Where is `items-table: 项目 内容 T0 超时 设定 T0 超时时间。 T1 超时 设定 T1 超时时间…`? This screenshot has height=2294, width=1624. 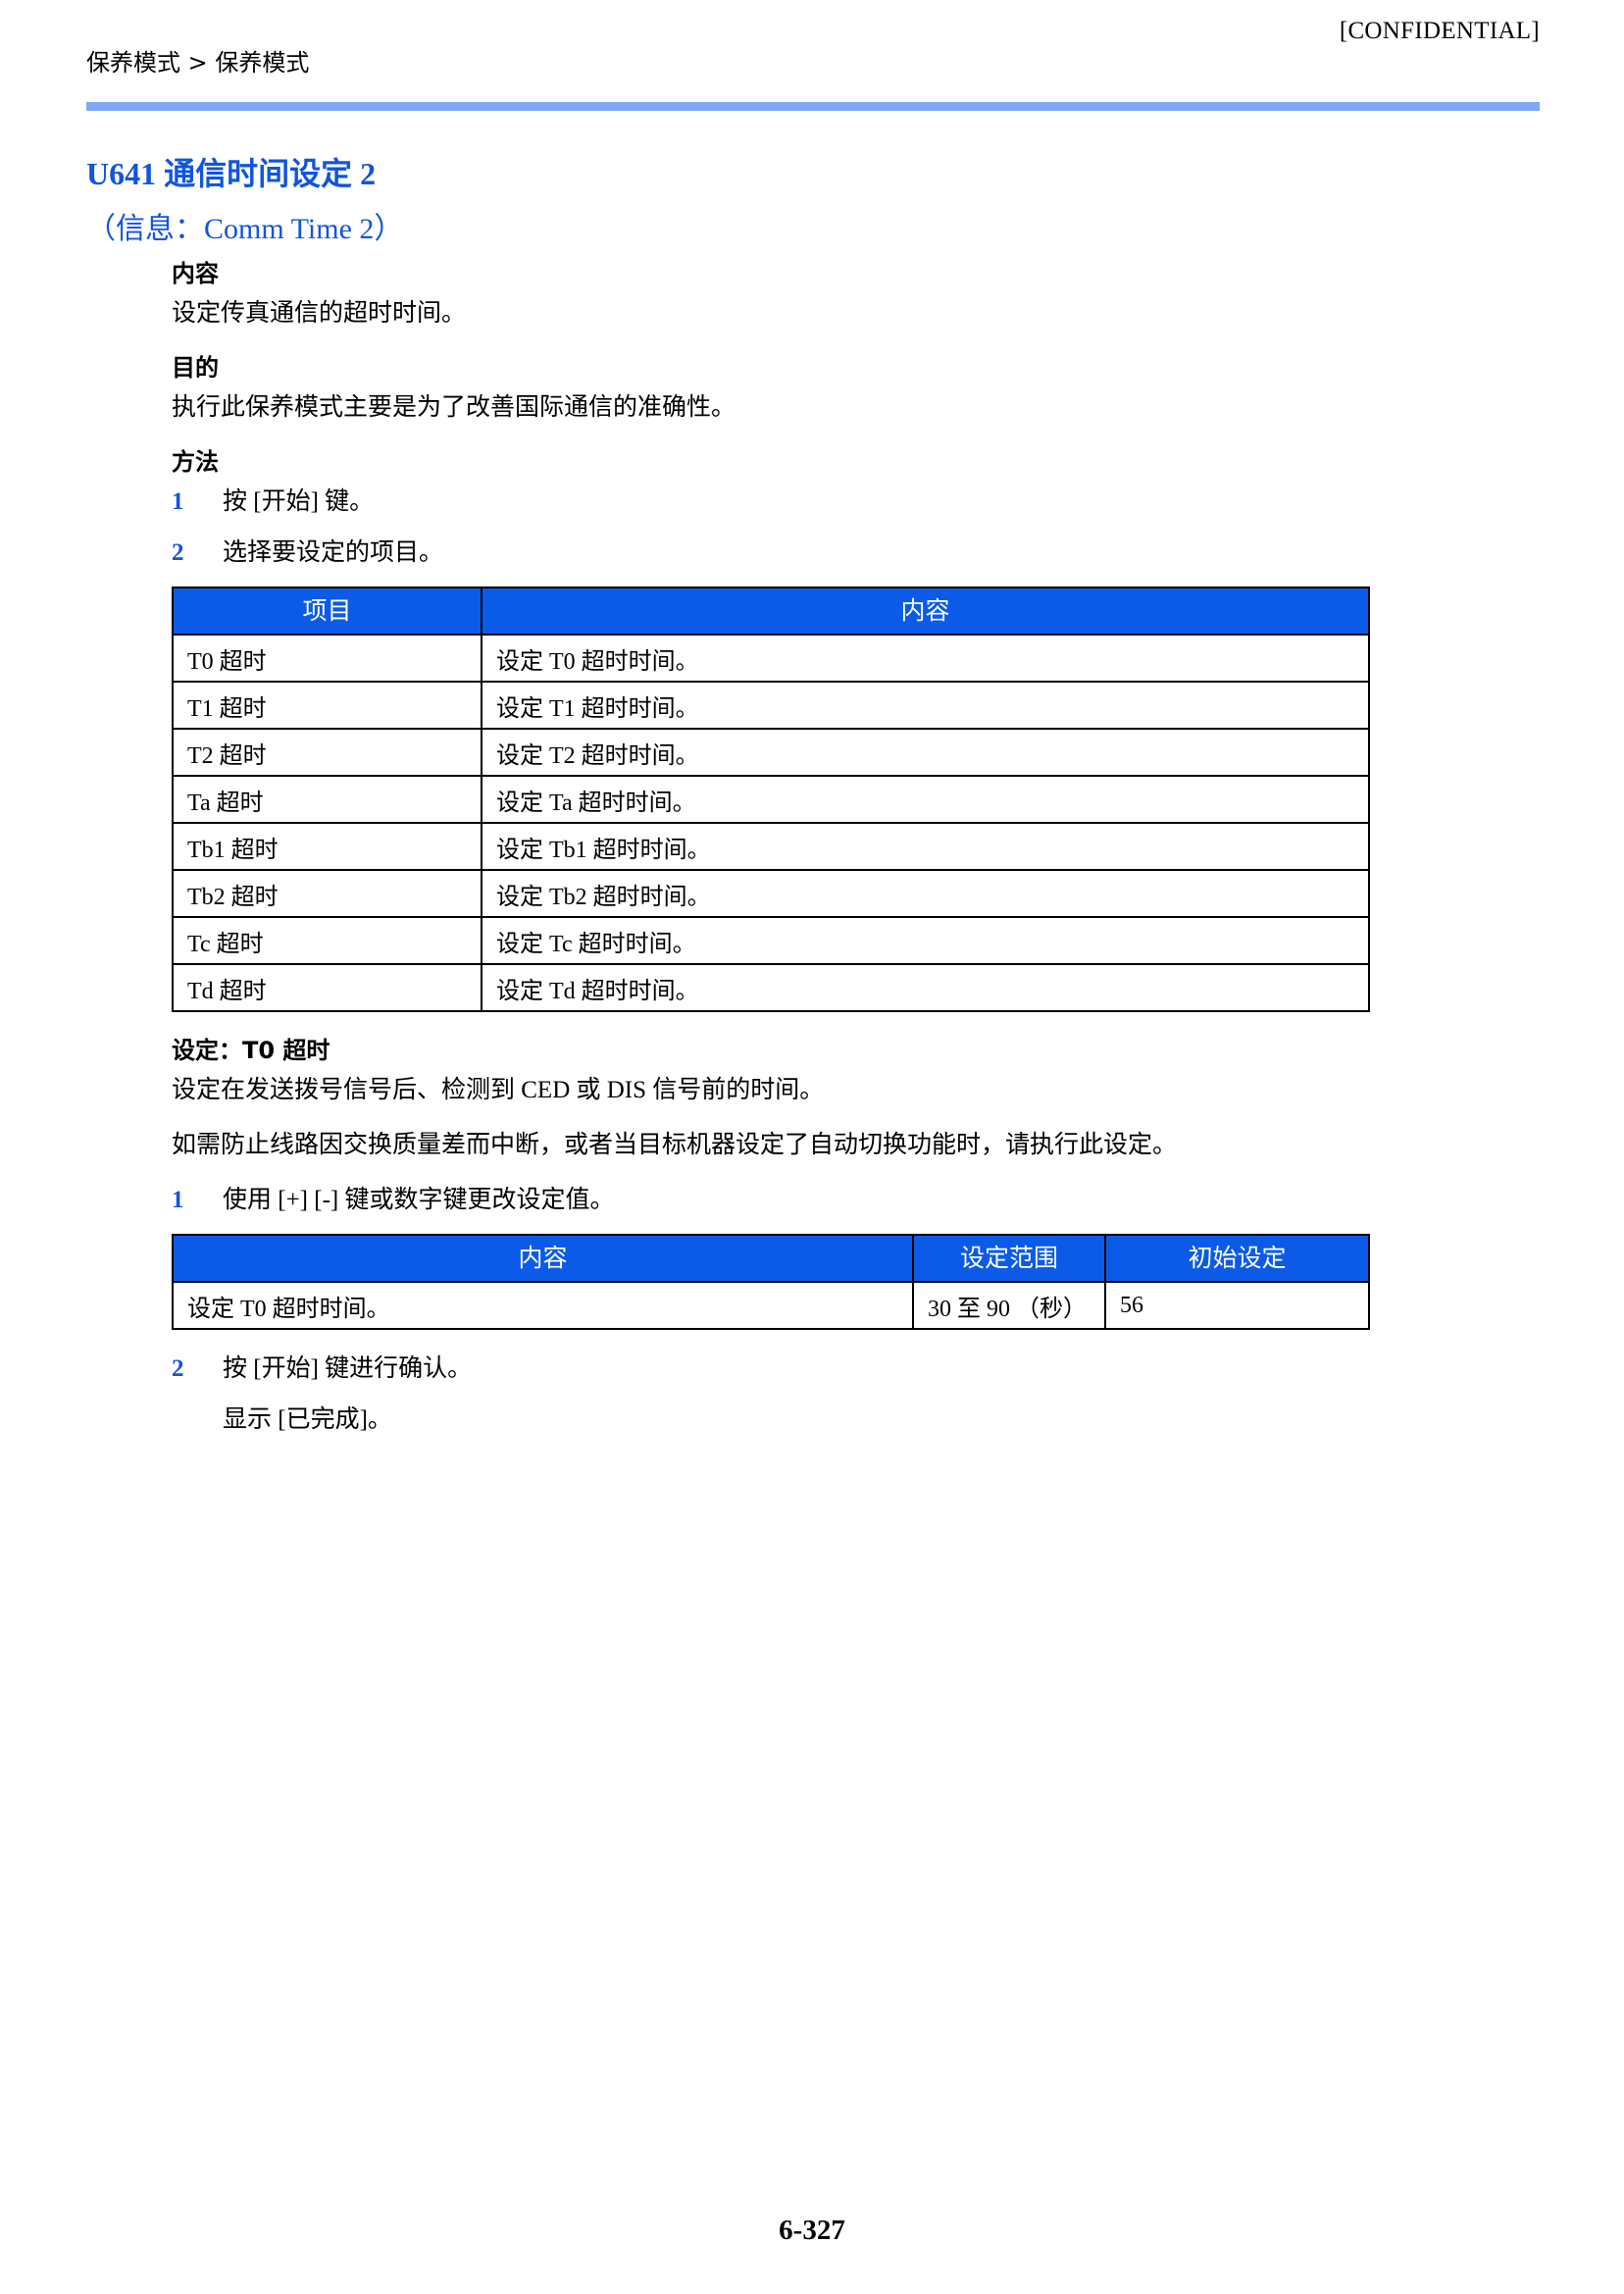
items-table: 项目 内容 T0 超时 设定 T0 超时时间。 T1 超时 设定 T1 超时时间… is located at coordinates (771, 799).